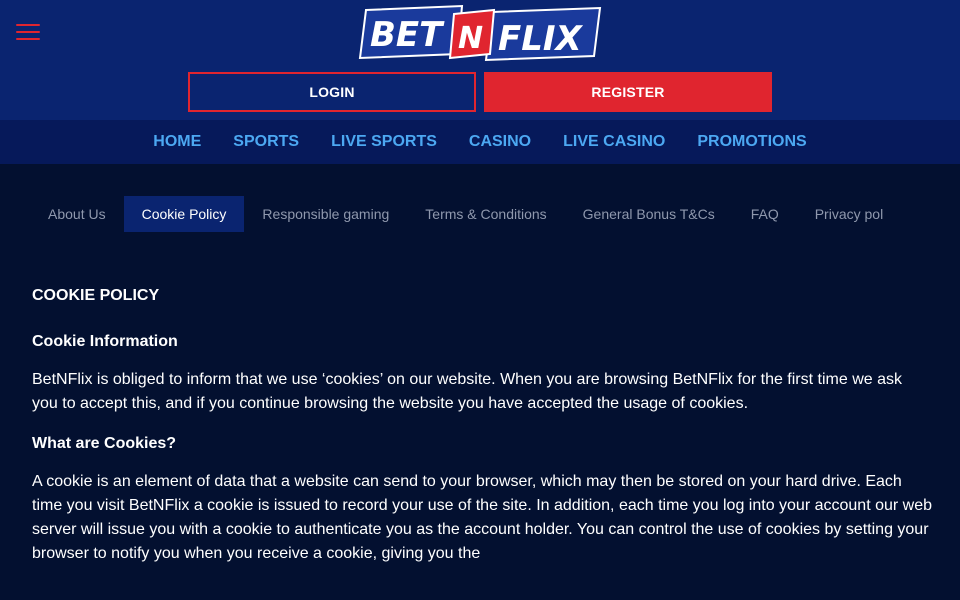 The height and width of the screenshot is (600, 960). Describe the element at coordinates (384, 142) in the screenshot. I see `nav-item-live-sports: LIVE SPORTS` at that location.